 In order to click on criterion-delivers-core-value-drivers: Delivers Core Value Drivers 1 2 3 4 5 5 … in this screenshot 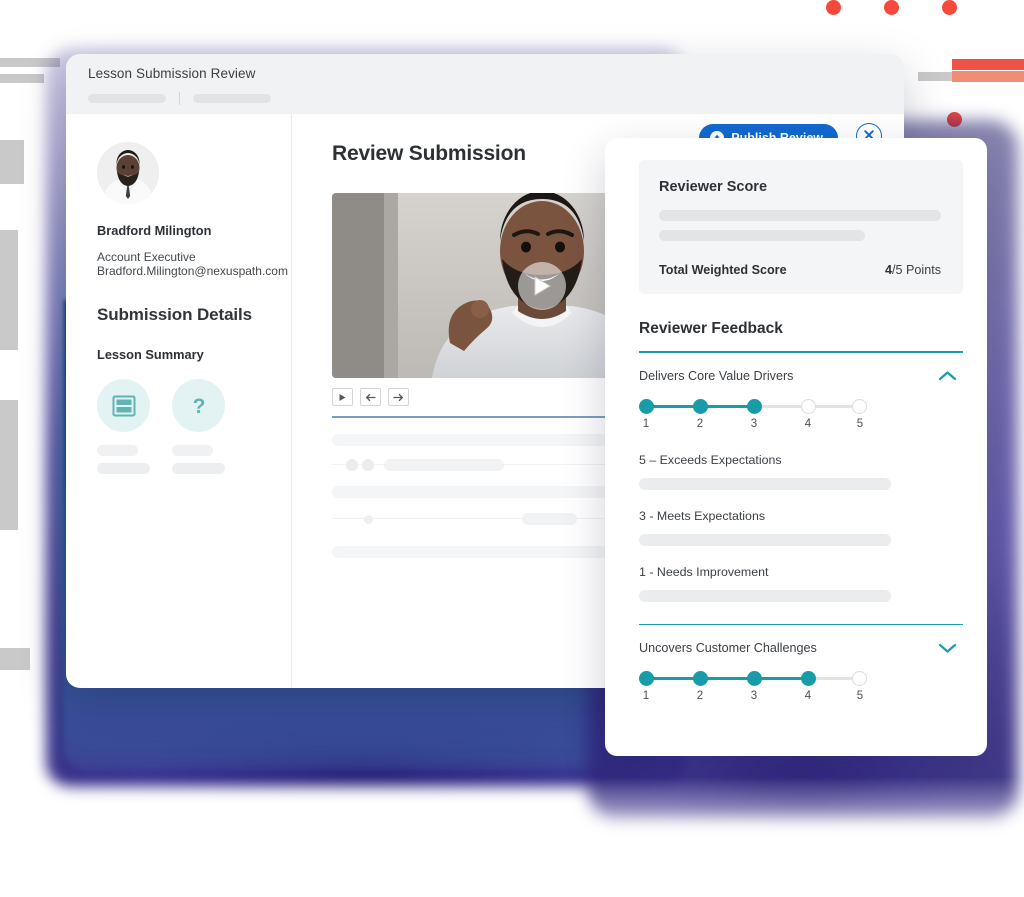, I will do `click(801, 477)`.